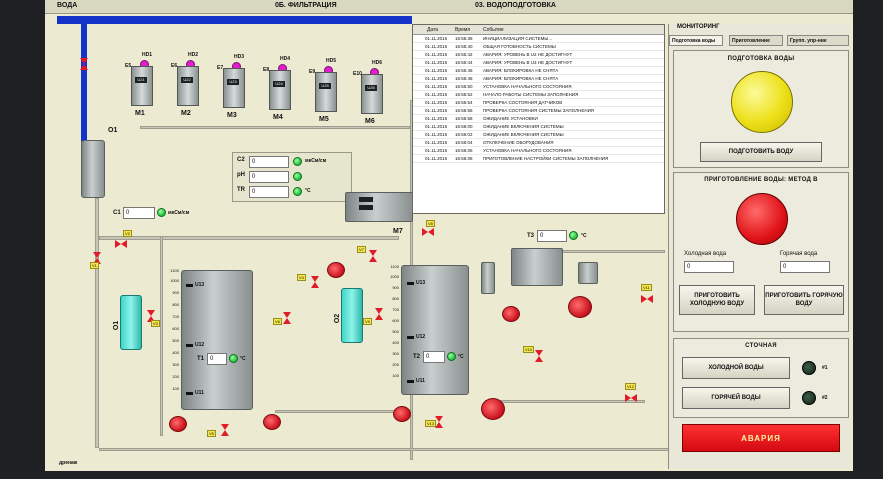 The height and width of the screenshot is (479, 883). I want to click on prep-section: ПОДГОТОВКА ВОДЫ ПОДГОТОВИТЬ ВОДУ, so click(761, 109).